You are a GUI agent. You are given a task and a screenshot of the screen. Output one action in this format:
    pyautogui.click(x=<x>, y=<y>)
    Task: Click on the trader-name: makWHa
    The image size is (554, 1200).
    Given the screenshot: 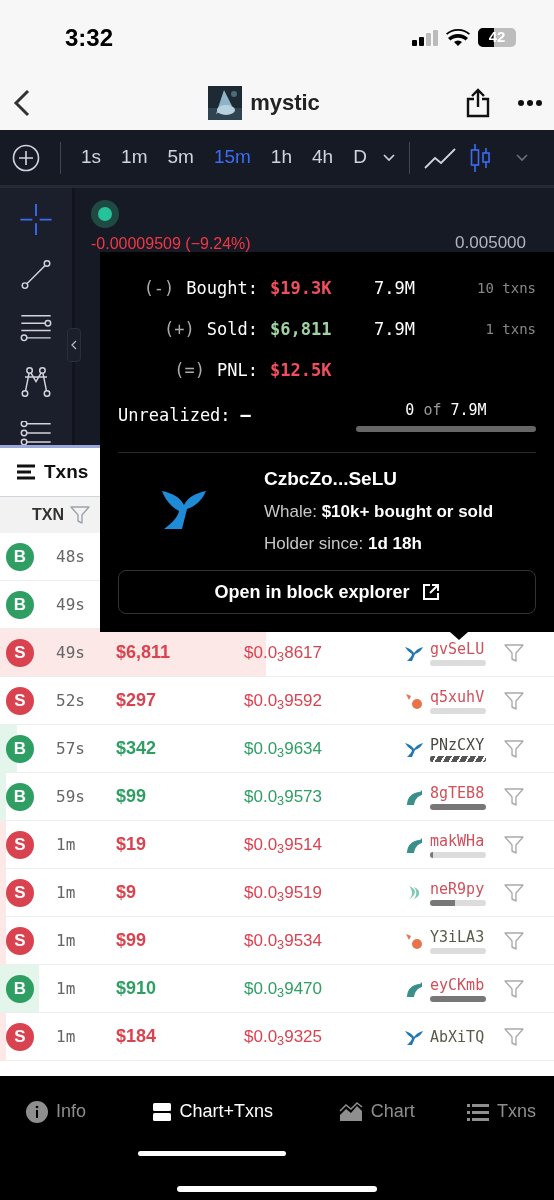 What is the action you would take?
    pyautogui.click(x=458, y=840)
    